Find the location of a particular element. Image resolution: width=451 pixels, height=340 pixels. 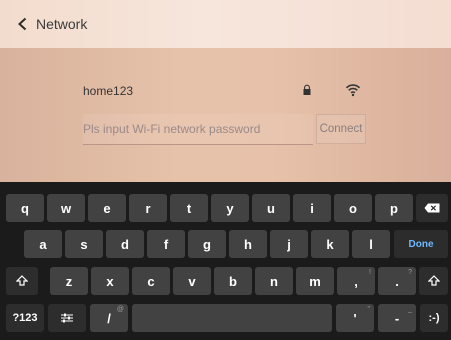

key-dash-hint: _ is located at coordinates (410, 309).